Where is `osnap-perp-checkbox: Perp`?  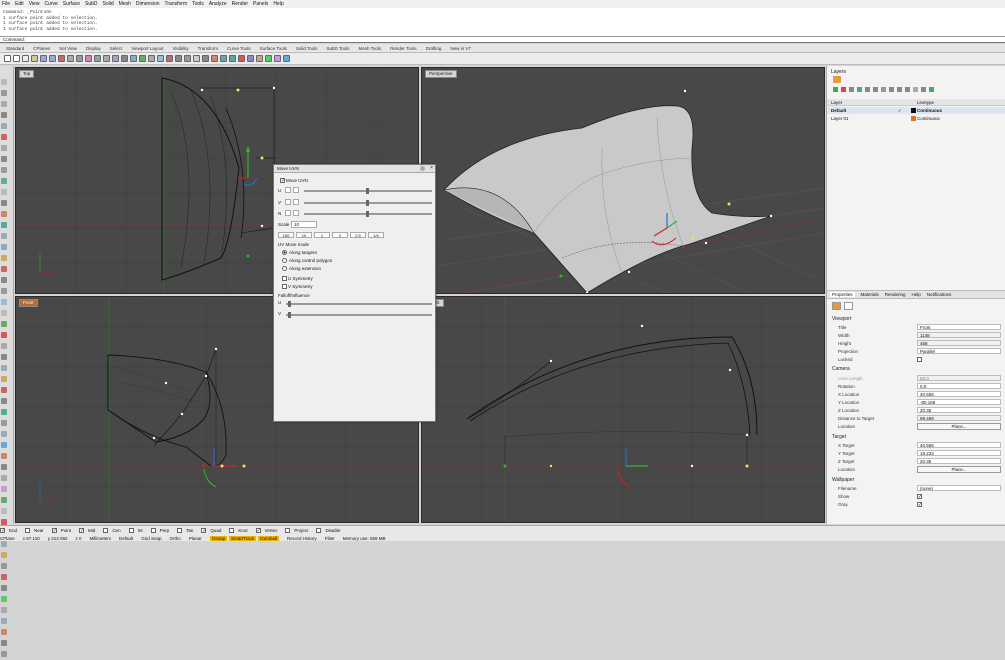
osnap-perp-checkbox: Perp is located at coordinates (162, 530).